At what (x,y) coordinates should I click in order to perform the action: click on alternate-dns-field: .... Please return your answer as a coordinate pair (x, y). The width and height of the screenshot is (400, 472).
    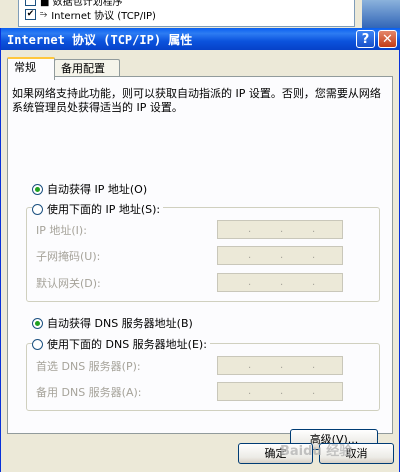
    Looking at the image, I should click on (280, 391).